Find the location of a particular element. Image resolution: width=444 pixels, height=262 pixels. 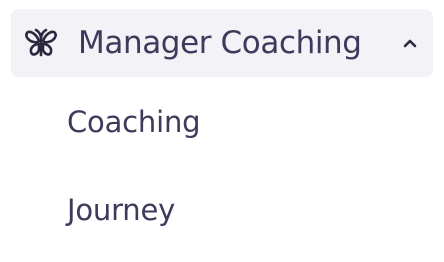

nav-item-coaching: Coaching is located at coordinates (134, 122).